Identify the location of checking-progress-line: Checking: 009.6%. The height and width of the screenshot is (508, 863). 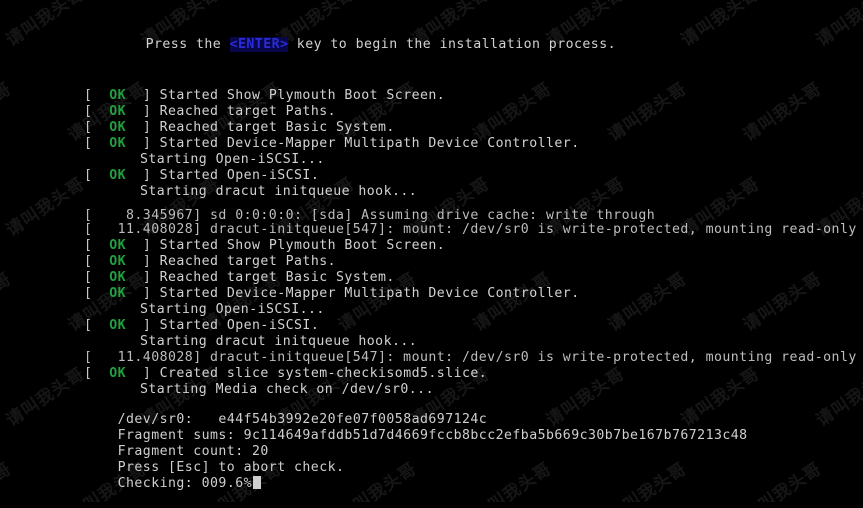
(431, 475).